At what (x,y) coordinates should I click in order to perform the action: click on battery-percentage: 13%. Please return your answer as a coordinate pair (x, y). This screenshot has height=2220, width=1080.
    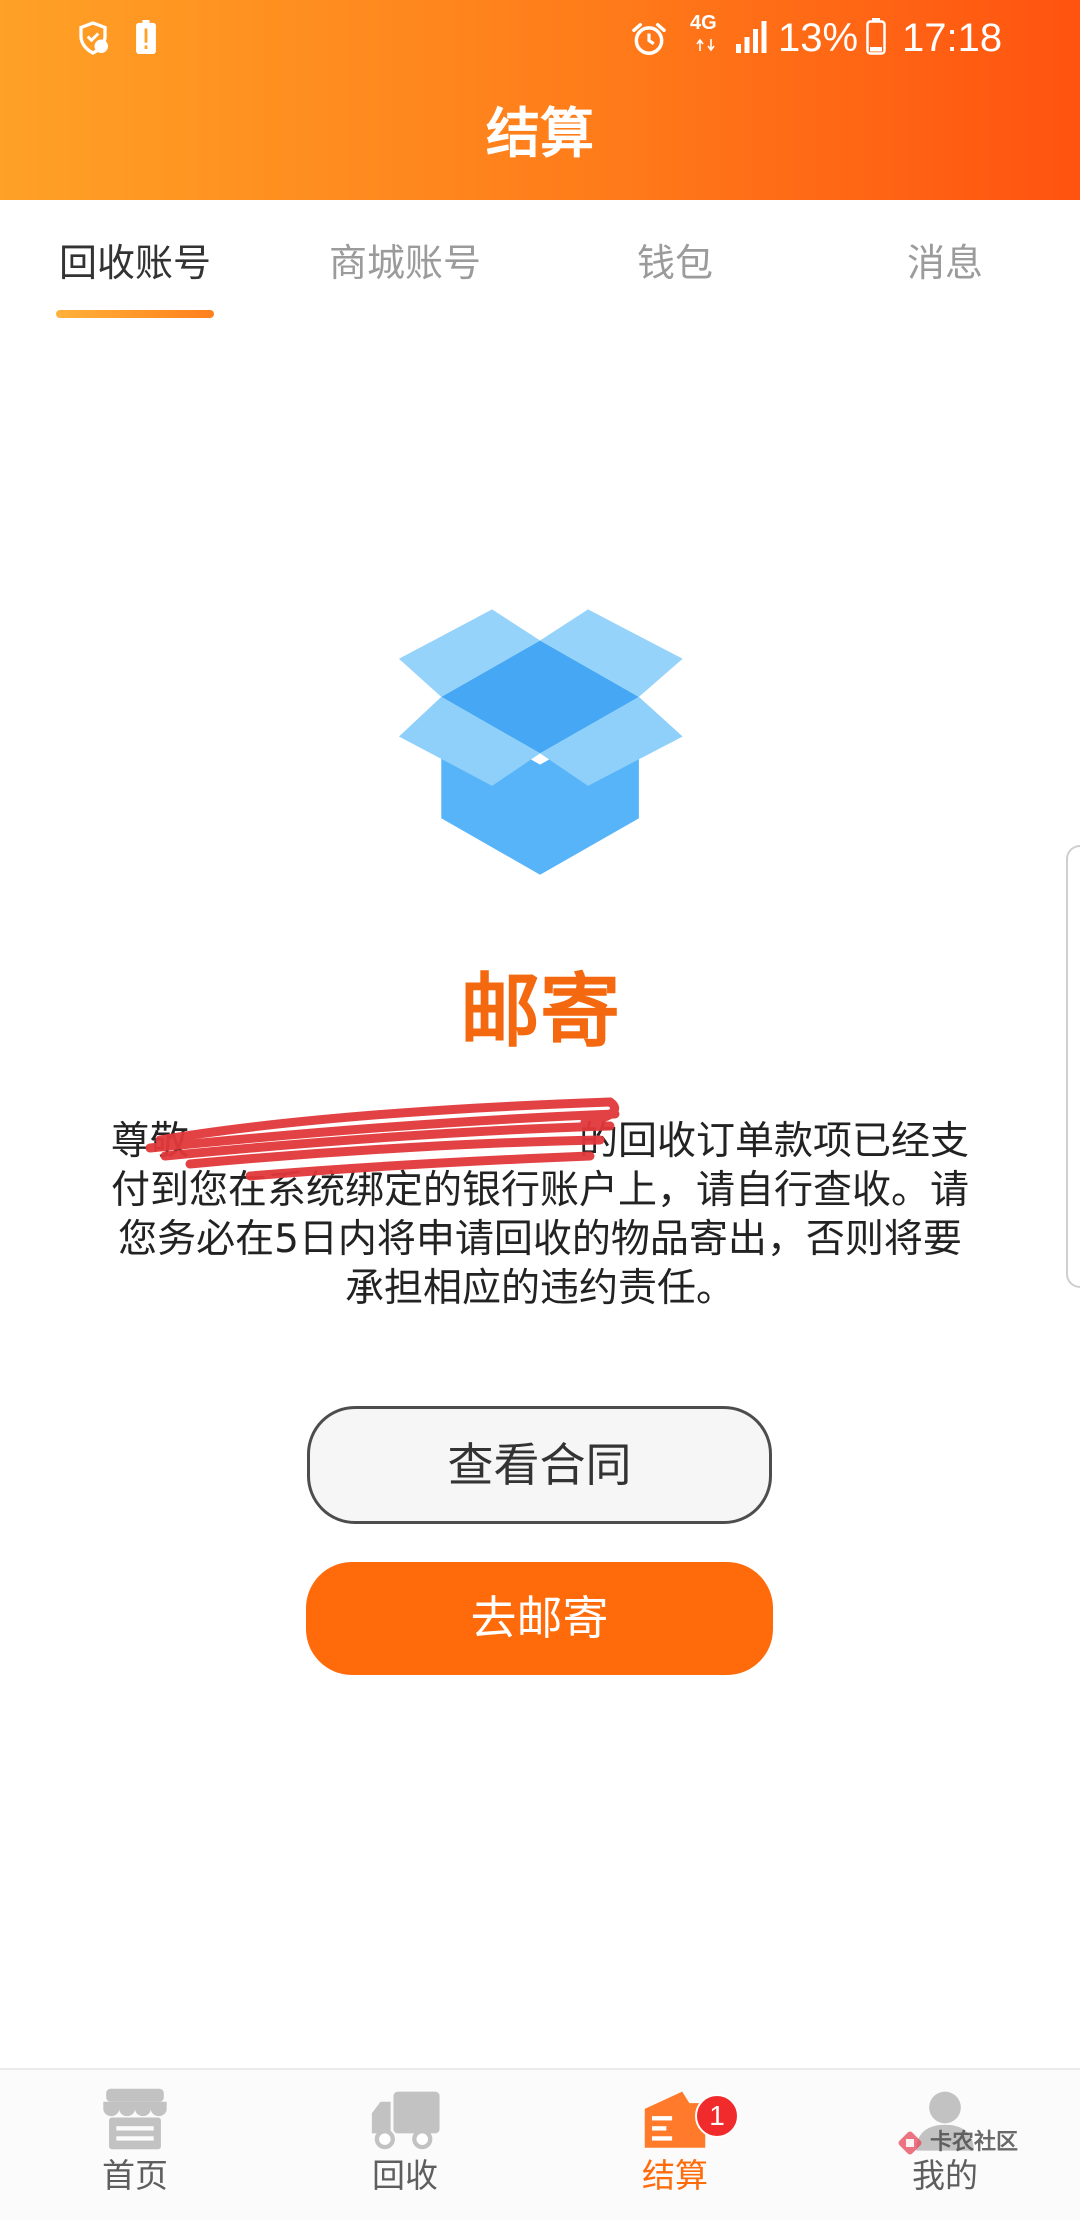
    Looking at the image, I should click on (818, 38).